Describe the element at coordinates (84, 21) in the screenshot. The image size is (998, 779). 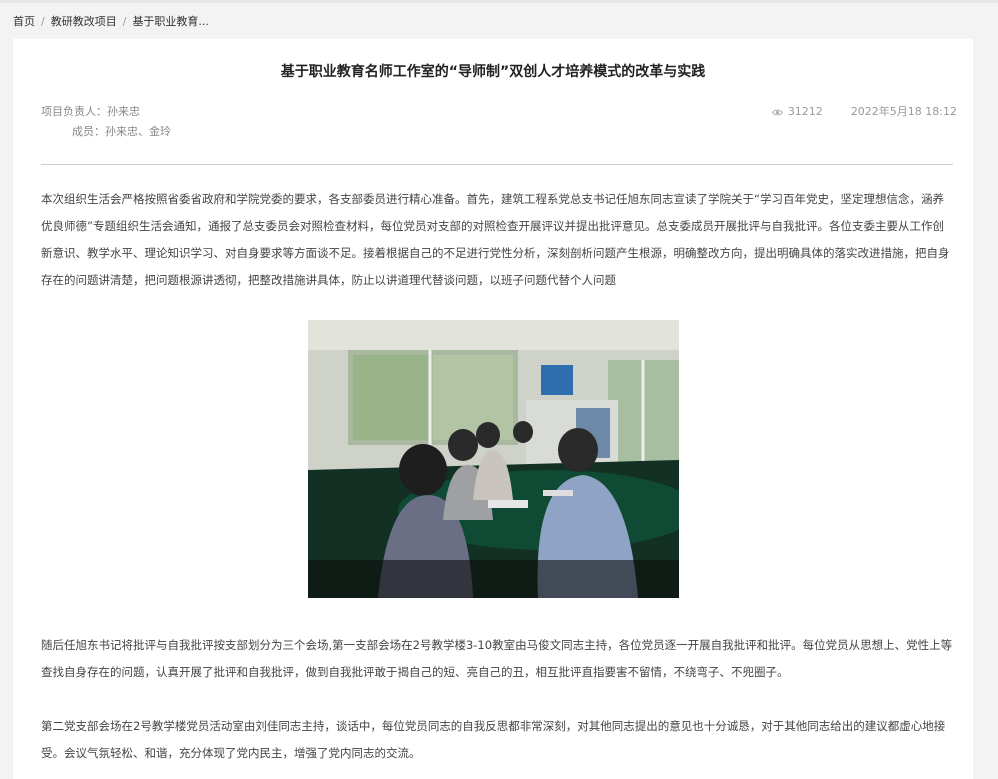
I see `breadcrumb-section: 教研教改项目` at that location.